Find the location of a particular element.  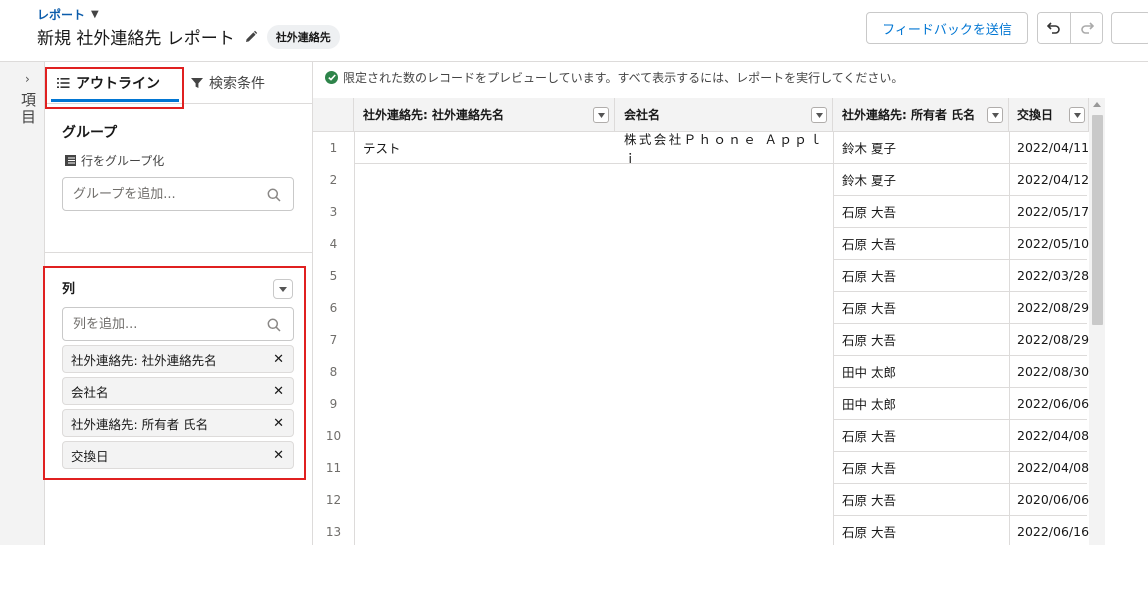

list-icon is located at coordinates (63, 83).